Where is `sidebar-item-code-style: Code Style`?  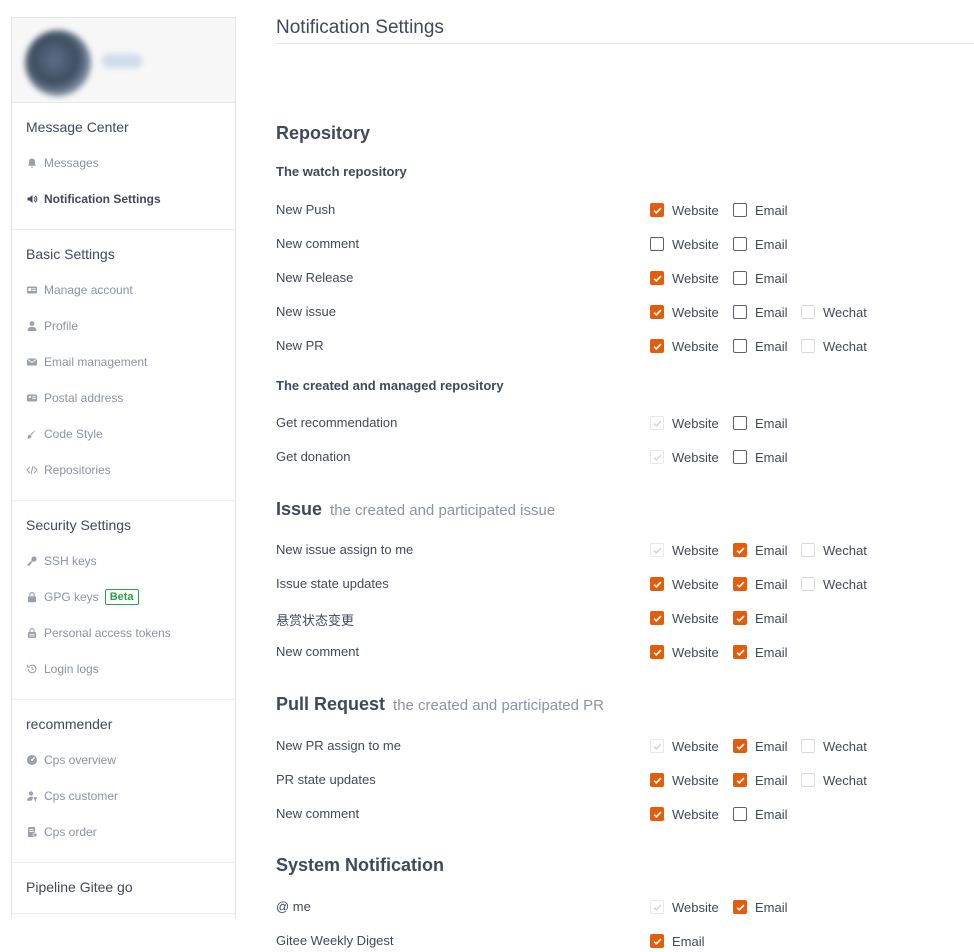 sidebar-item-code-style: Code Style is located at coordinates (123, 434).